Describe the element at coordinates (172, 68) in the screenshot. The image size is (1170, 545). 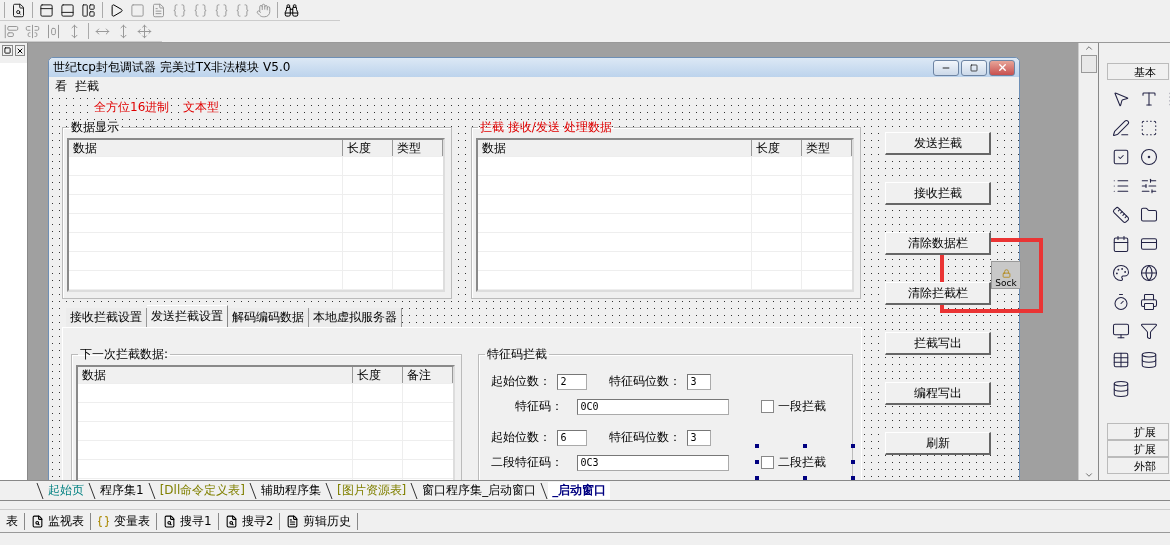
I see `window-title: 世纪tcp封包调试器 完美过TX非法模块 V5.0` at that location.